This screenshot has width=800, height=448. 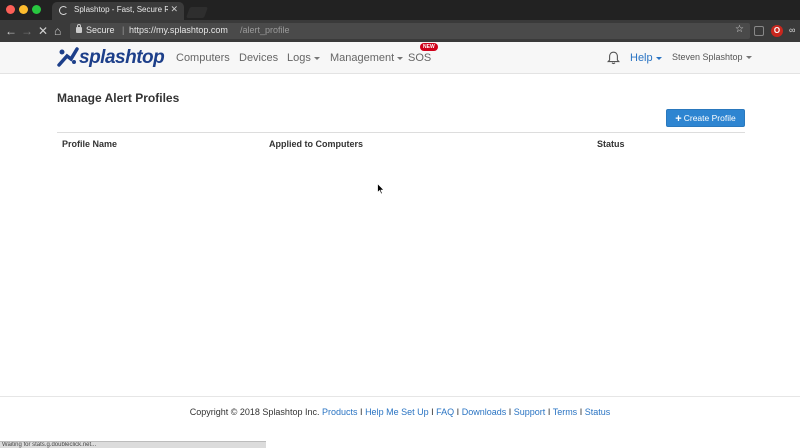 I want to click on close-window-button, so click(x=10, y=9).